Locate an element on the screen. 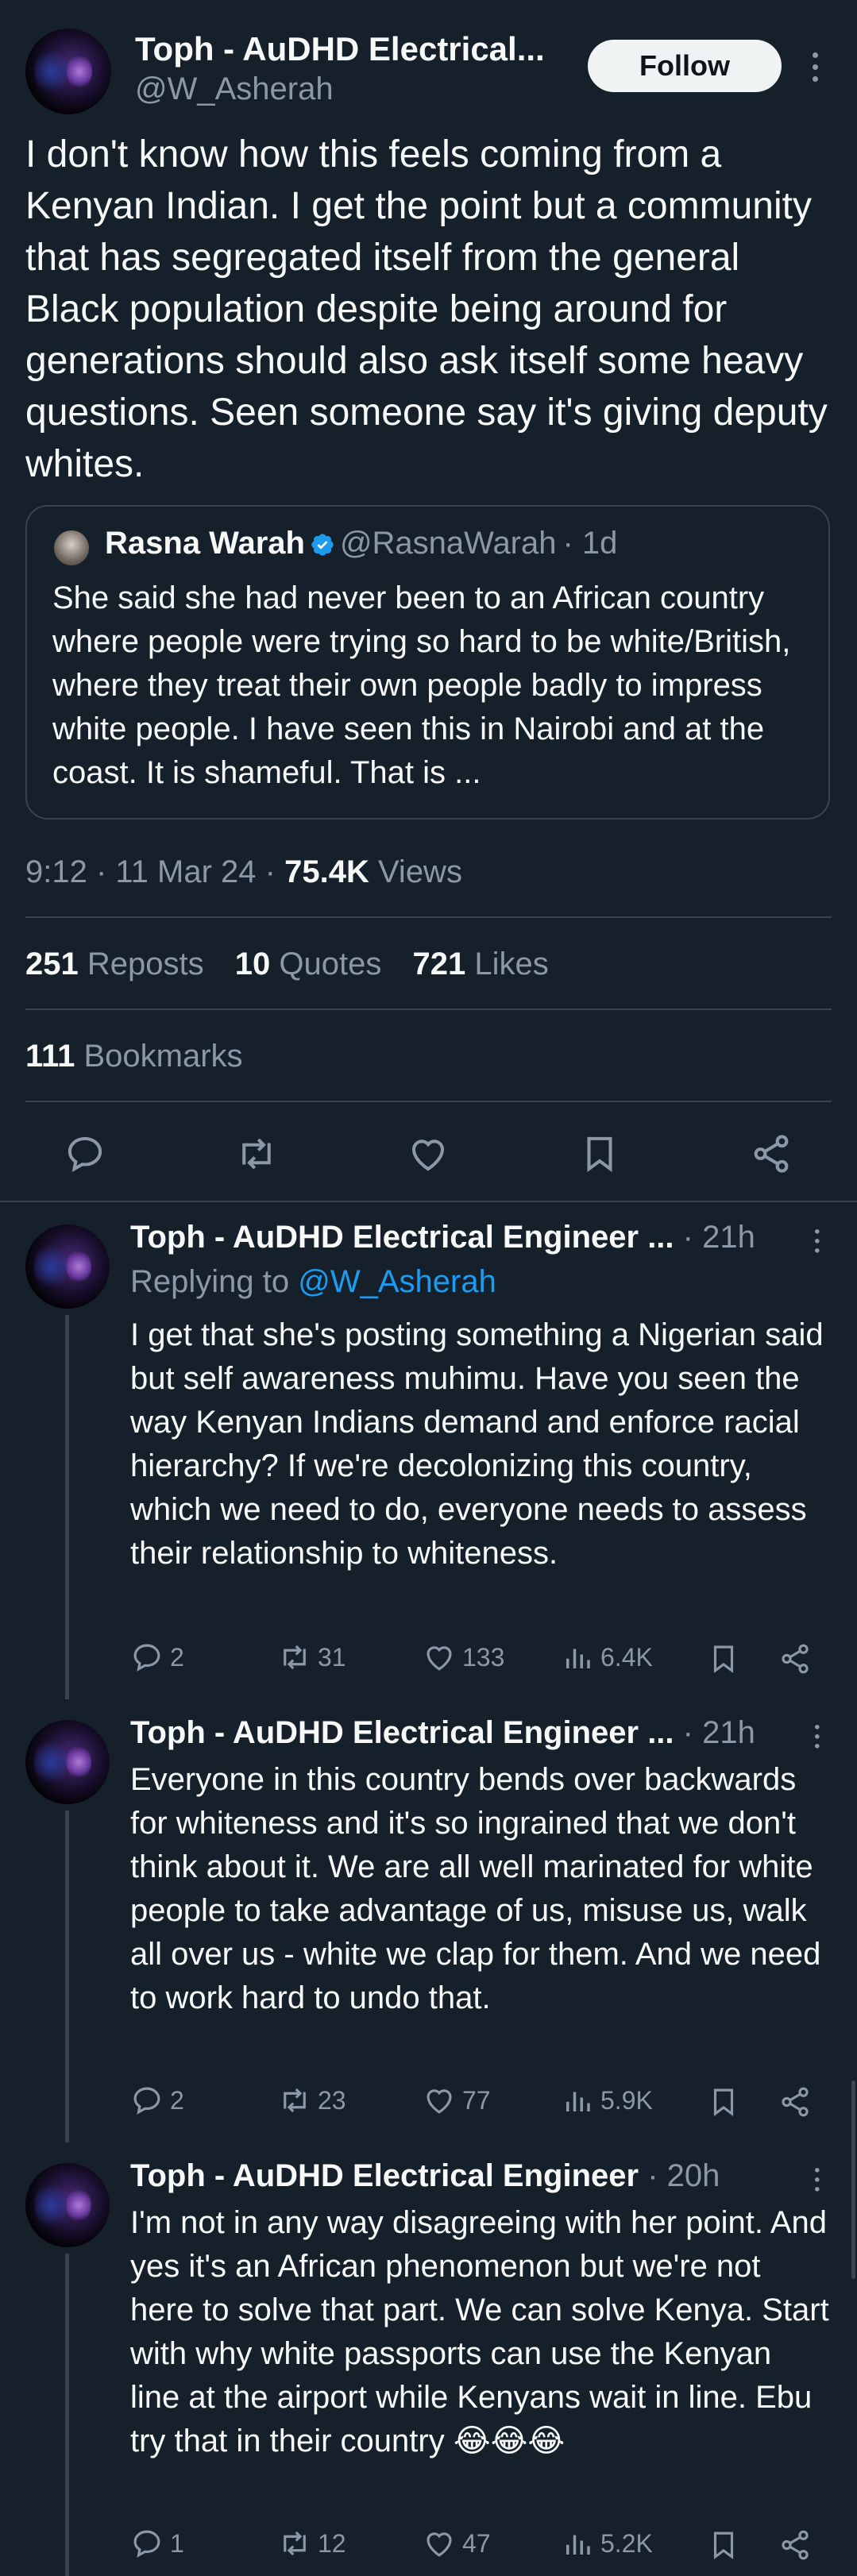  likes-count: 47 is located at coordinates (477, 2543).